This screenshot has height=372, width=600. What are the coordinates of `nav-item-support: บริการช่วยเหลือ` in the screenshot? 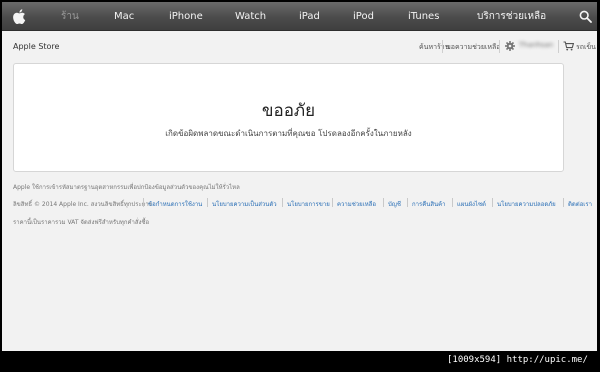 It's located at (511, 16).